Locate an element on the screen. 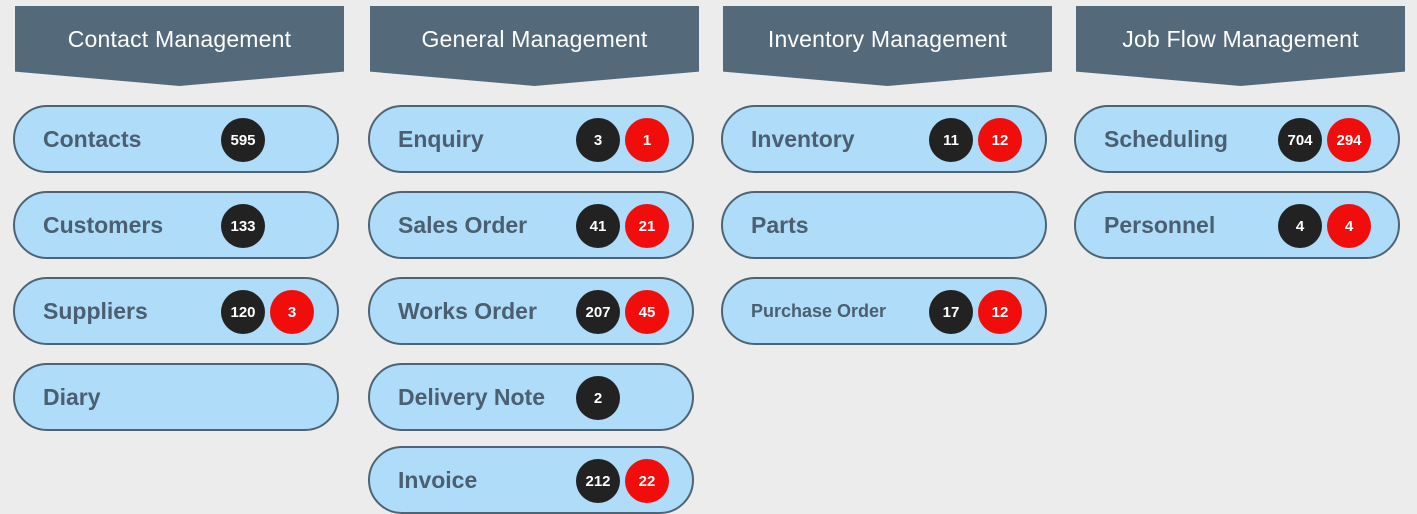  module-label: Purchase Order is located at coordinates (819, 310).